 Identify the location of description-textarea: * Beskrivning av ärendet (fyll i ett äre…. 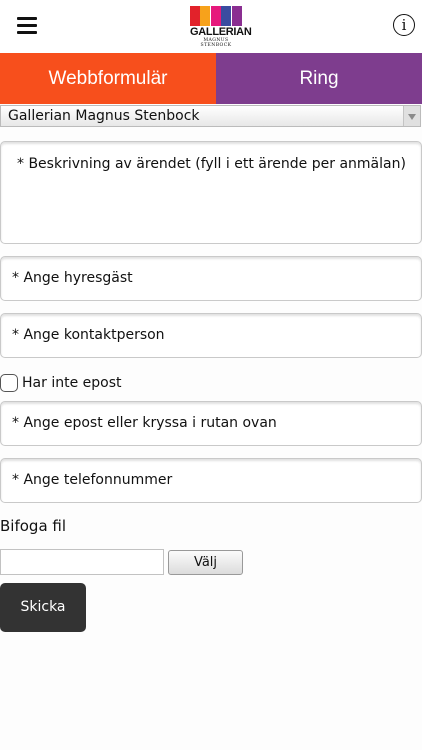
(211, 192).